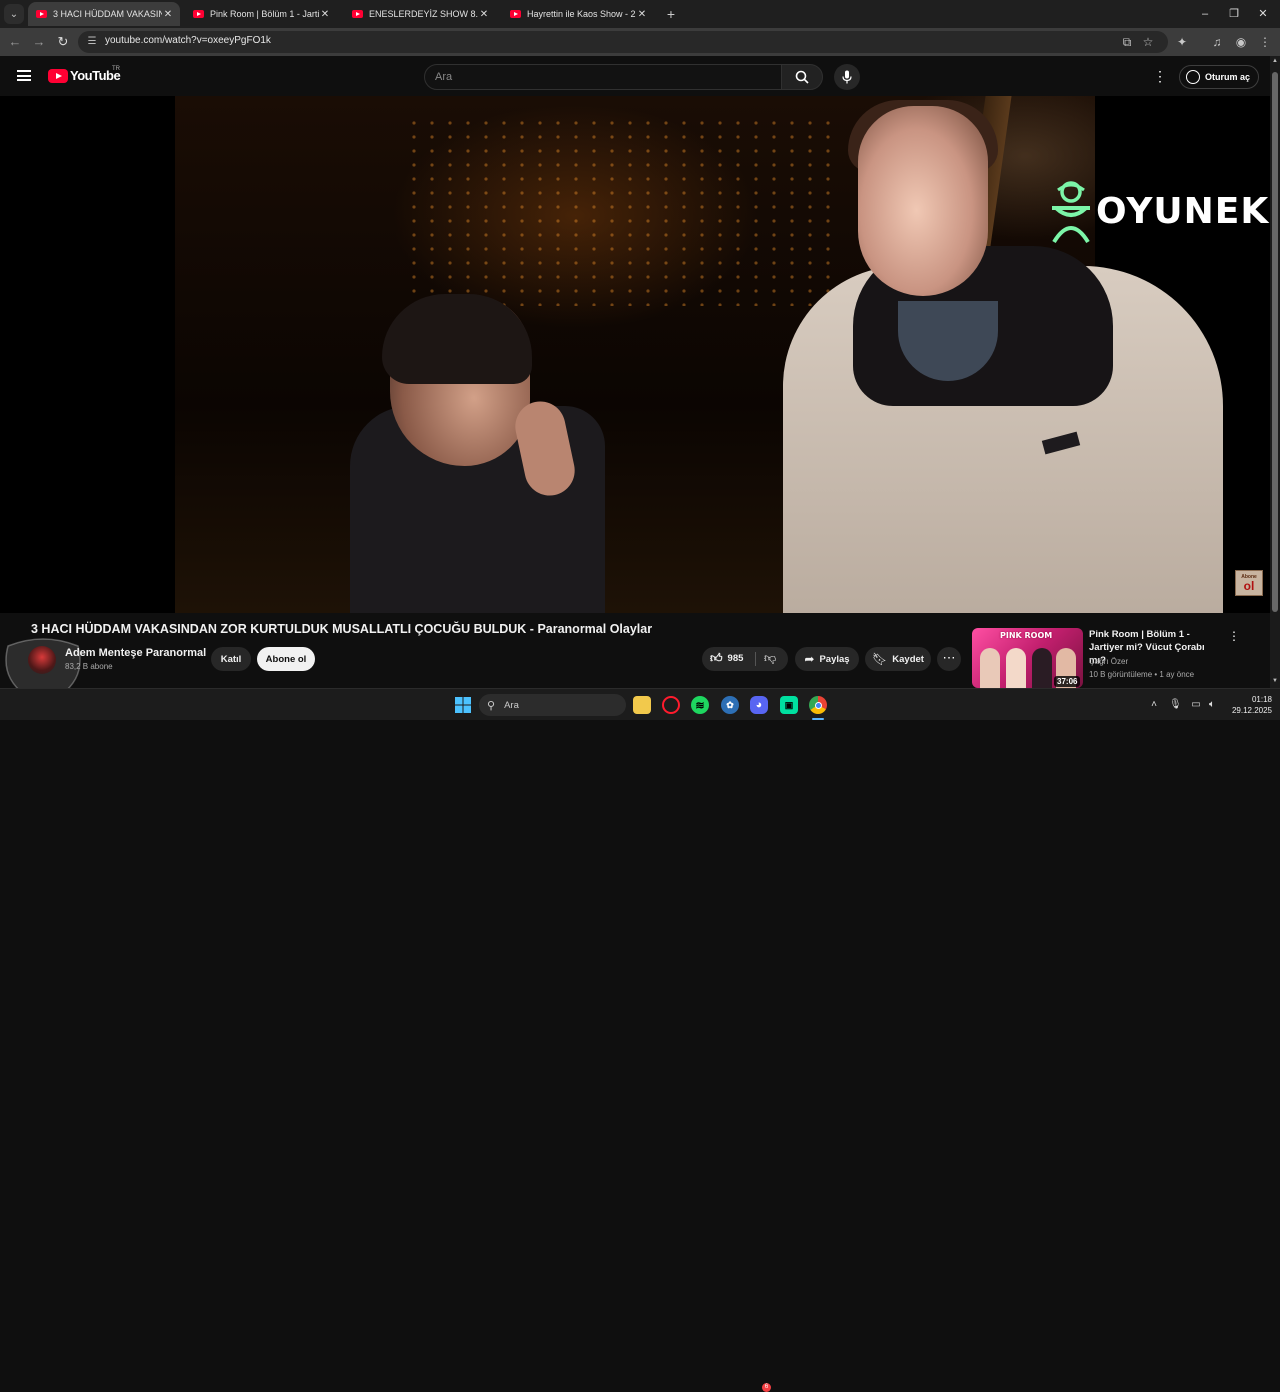  Describe the element at coordinates (766, 1387) in the screenshot. I see `discord-badge: 6` at that location.